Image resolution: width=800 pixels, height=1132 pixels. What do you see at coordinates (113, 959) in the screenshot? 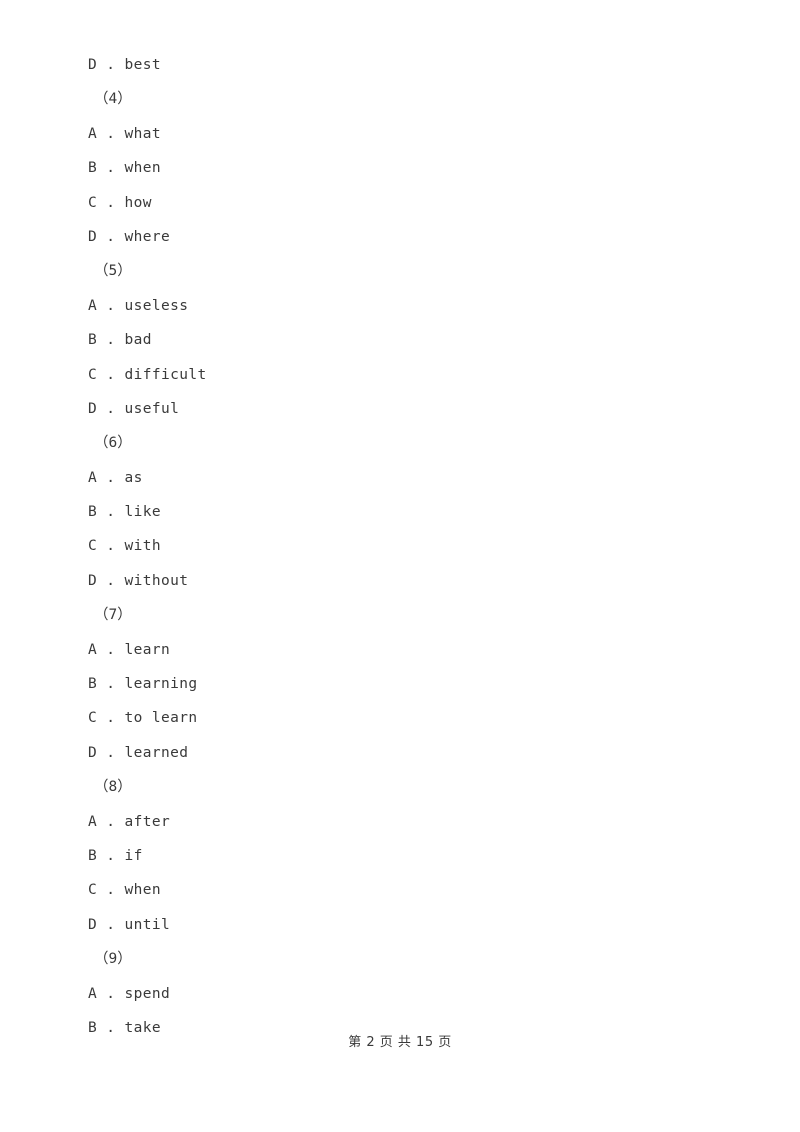
I see `question-group-marker: （9）` at bounding box center [113, 959].